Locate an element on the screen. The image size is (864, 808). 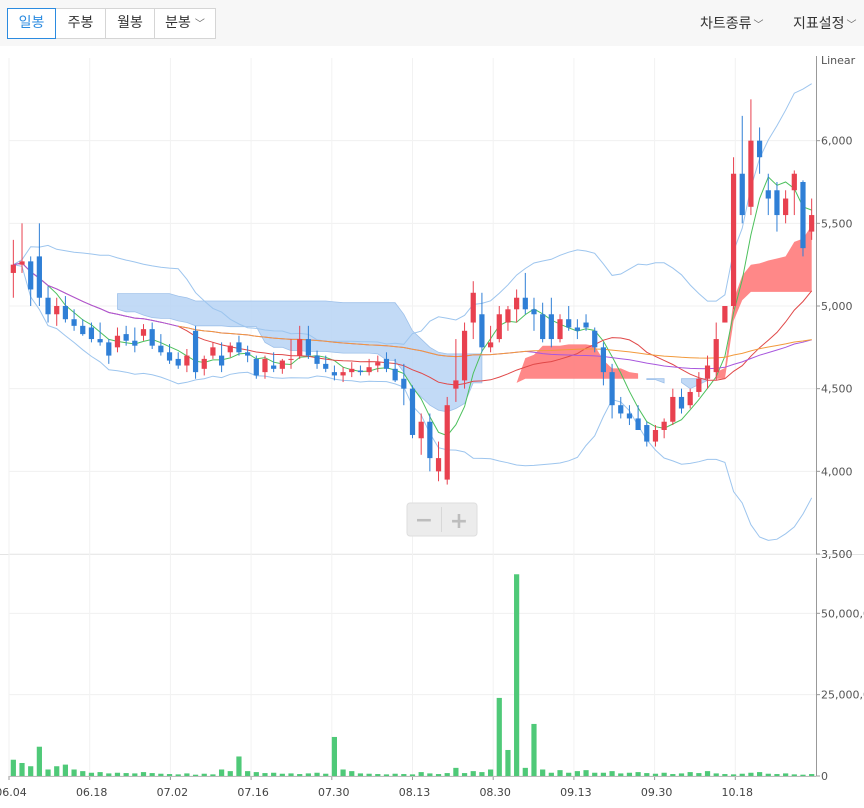
indicator-settings-label: 지표설정 is located at coordinates (819, 24).